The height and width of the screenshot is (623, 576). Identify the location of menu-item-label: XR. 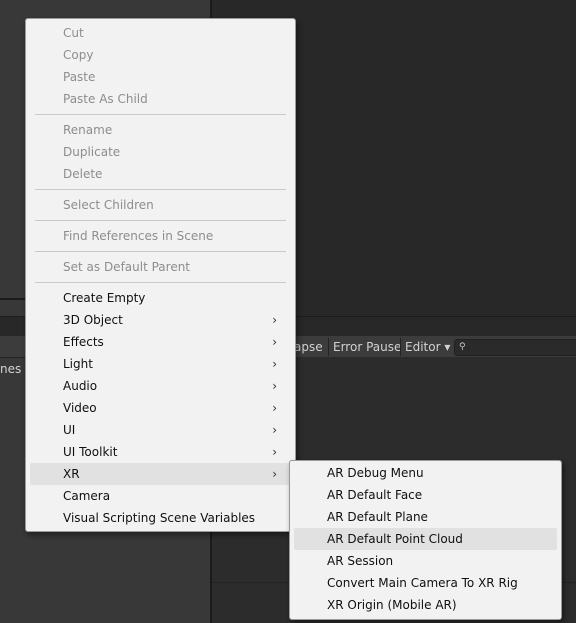
(71, 474).